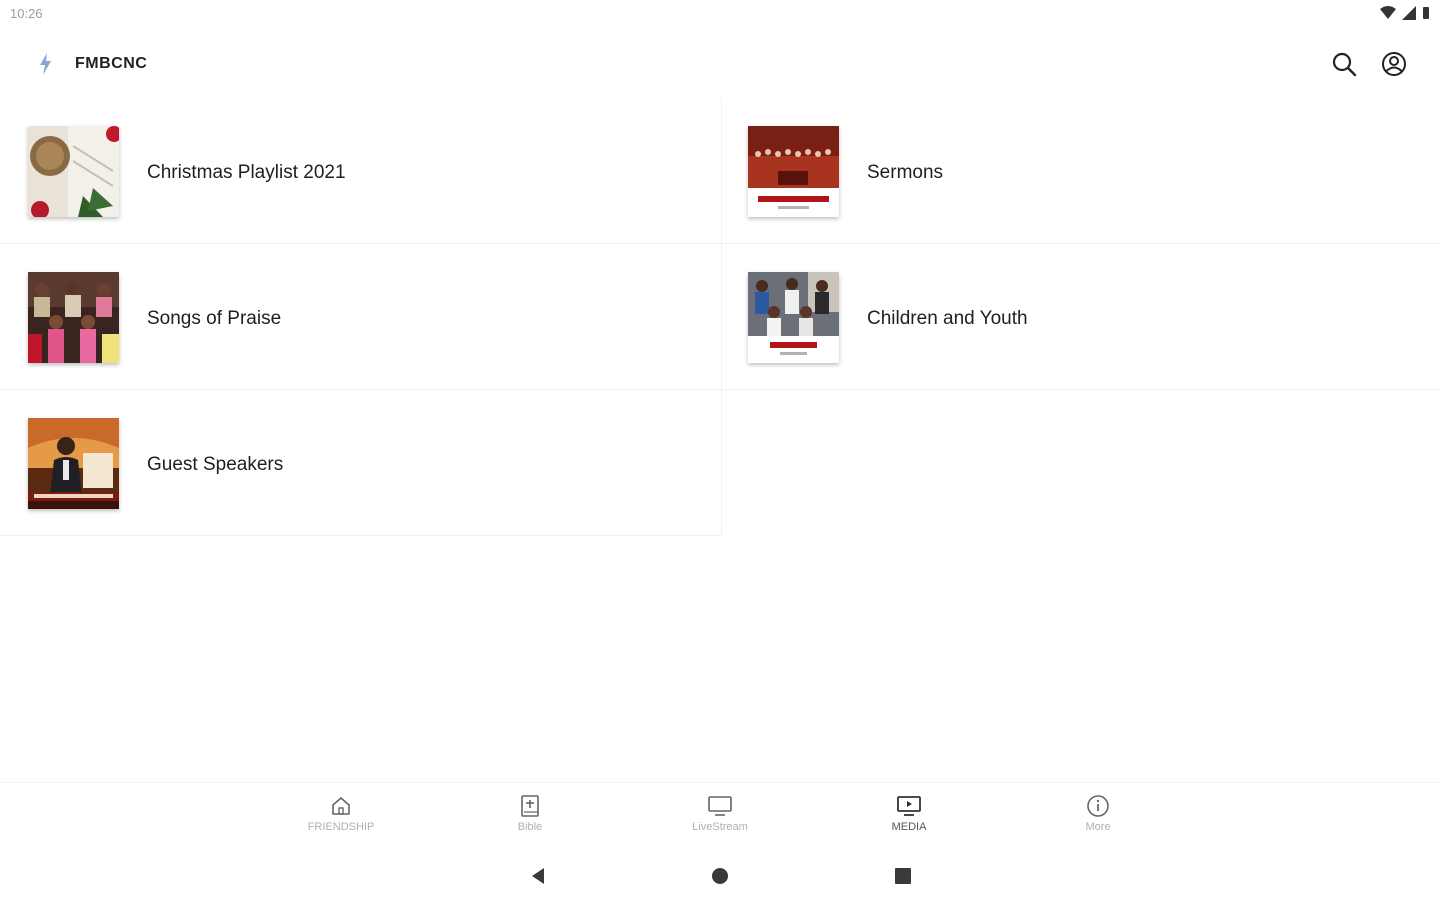 The width and height of the screenshot is (1440, 900). I want to click on christmas-ornaments-image, so click(73, 171).